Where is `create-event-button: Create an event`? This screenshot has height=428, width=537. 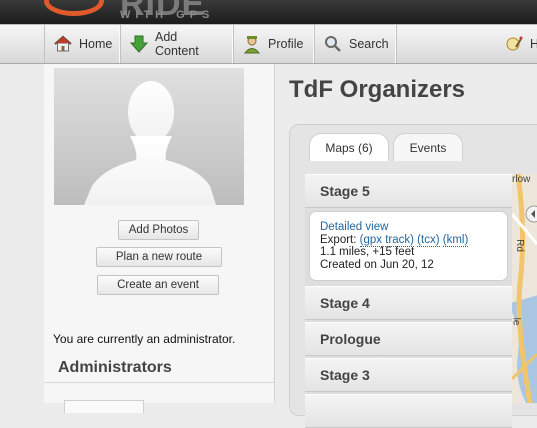
create-event-button: Create an event is located at coordinates (158, 285).